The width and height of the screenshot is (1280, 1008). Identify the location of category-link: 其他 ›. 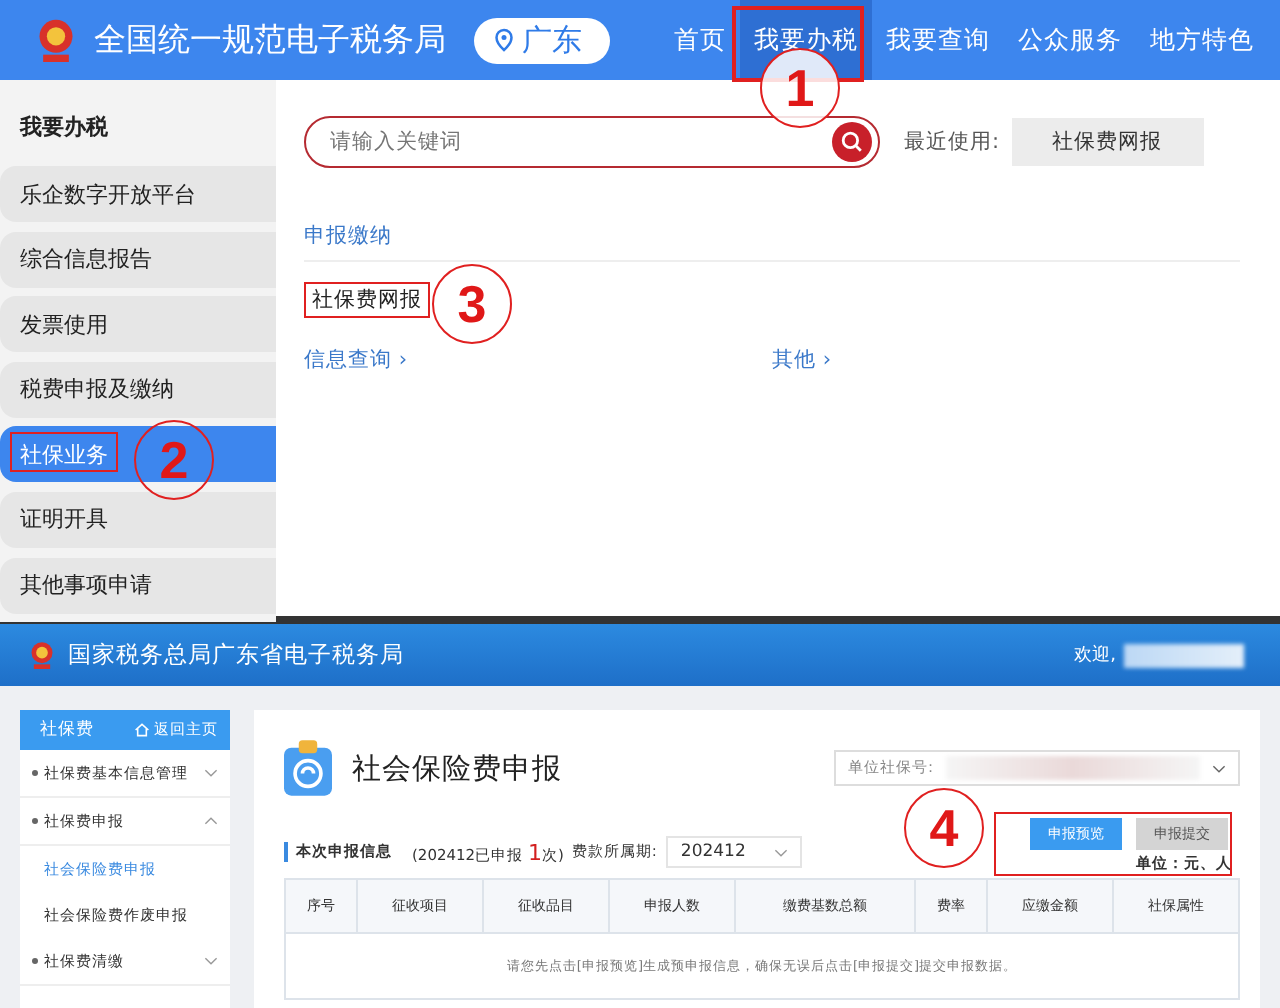
(1006, 360).